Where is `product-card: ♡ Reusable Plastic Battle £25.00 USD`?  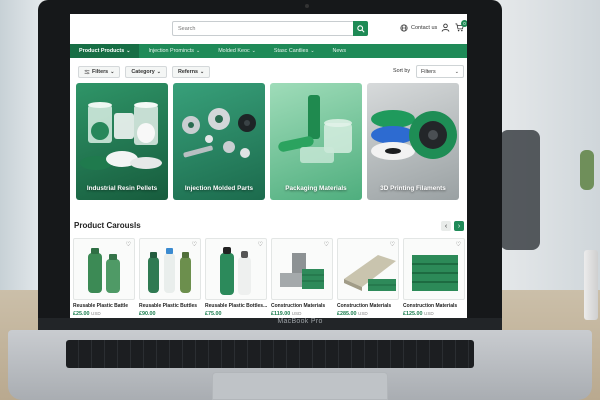
product-card: ♡ Reusable Plastic Battle £25.00 USD is located at coordinates (104, 277).